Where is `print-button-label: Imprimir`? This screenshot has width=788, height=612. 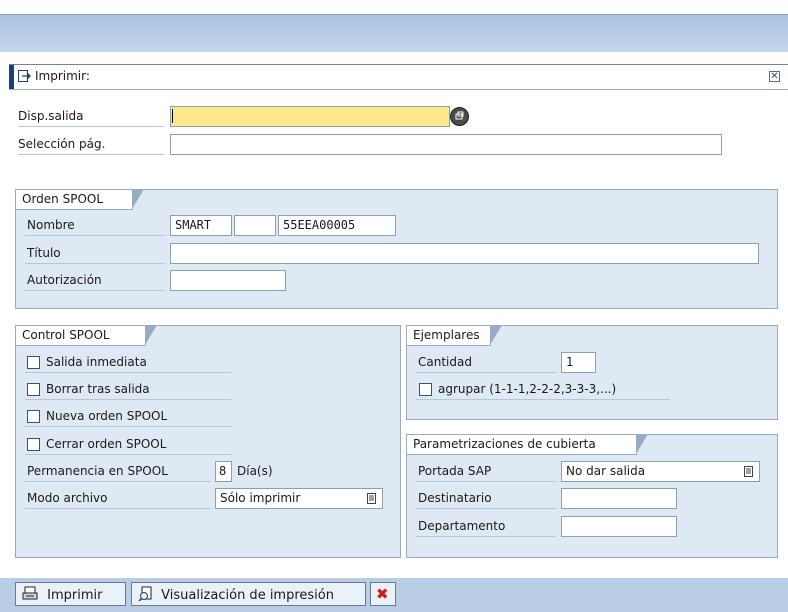 print-button-label: Imprimir is located at coordinates (75, 595).